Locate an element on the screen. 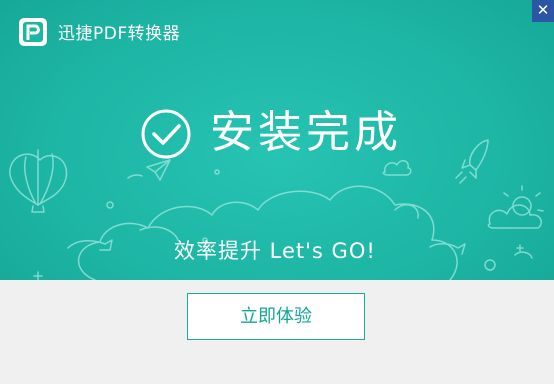 Image resolution: width=554 pixels, height=384 pixels. paper-plane-icon is located at coordinates (149, 170).